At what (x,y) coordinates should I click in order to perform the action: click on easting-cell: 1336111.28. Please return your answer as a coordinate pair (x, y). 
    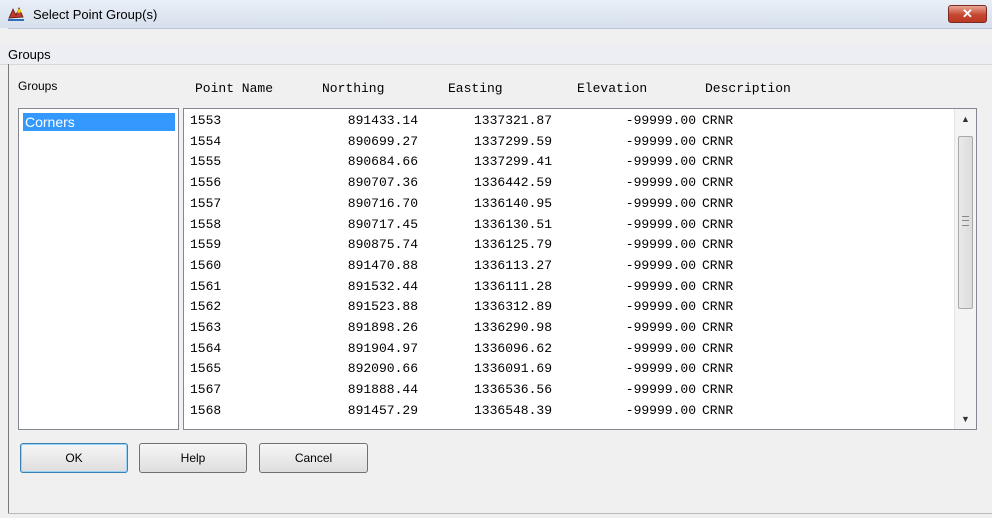
    Looking at the image, I should click on (512, 286).